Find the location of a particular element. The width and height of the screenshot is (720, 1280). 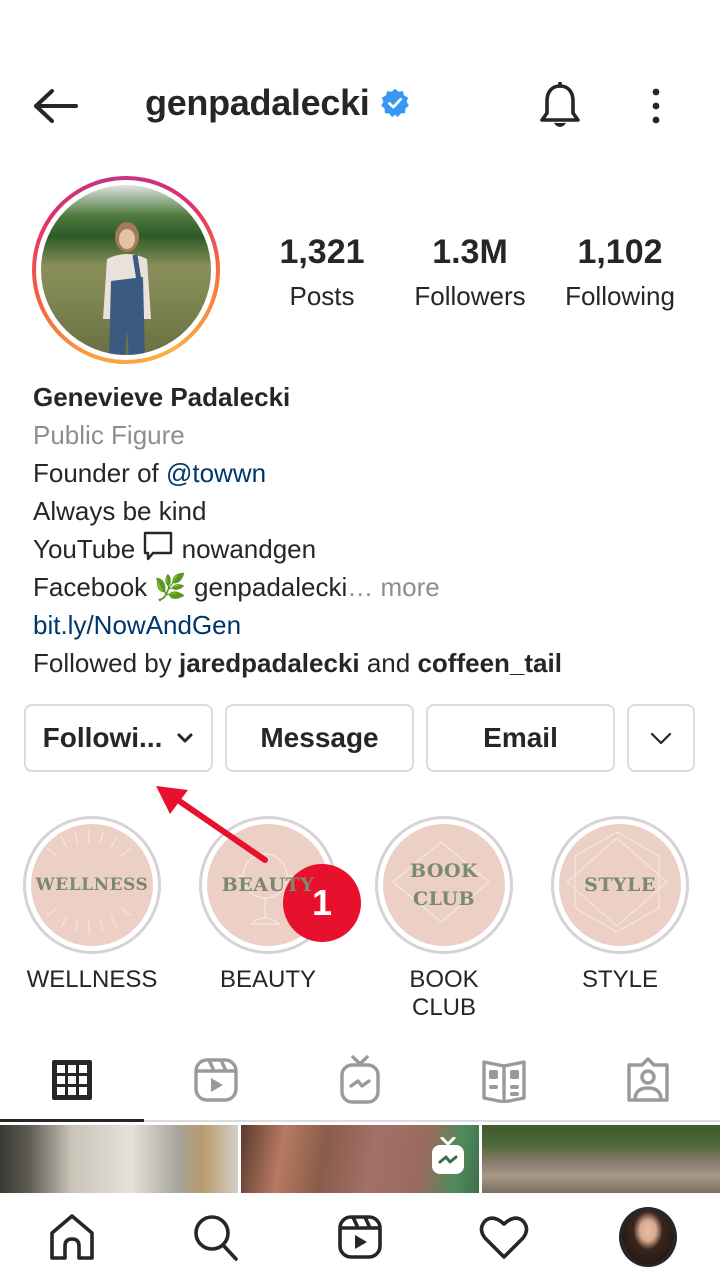

status-bar is located at coordinates (360, 30).